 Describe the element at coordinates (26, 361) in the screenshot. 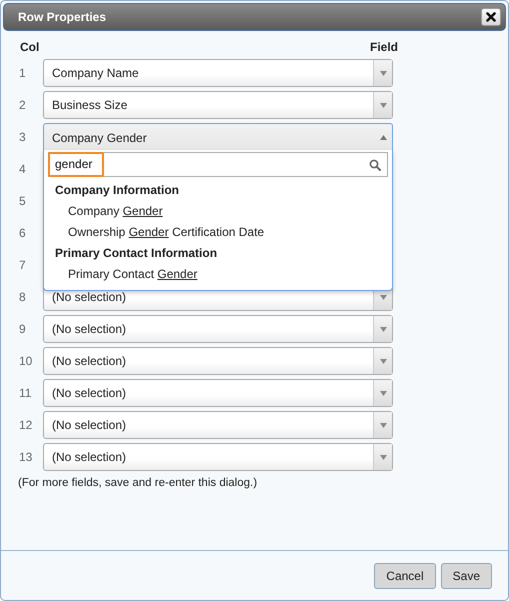

I see `row-number: 10` at that location.